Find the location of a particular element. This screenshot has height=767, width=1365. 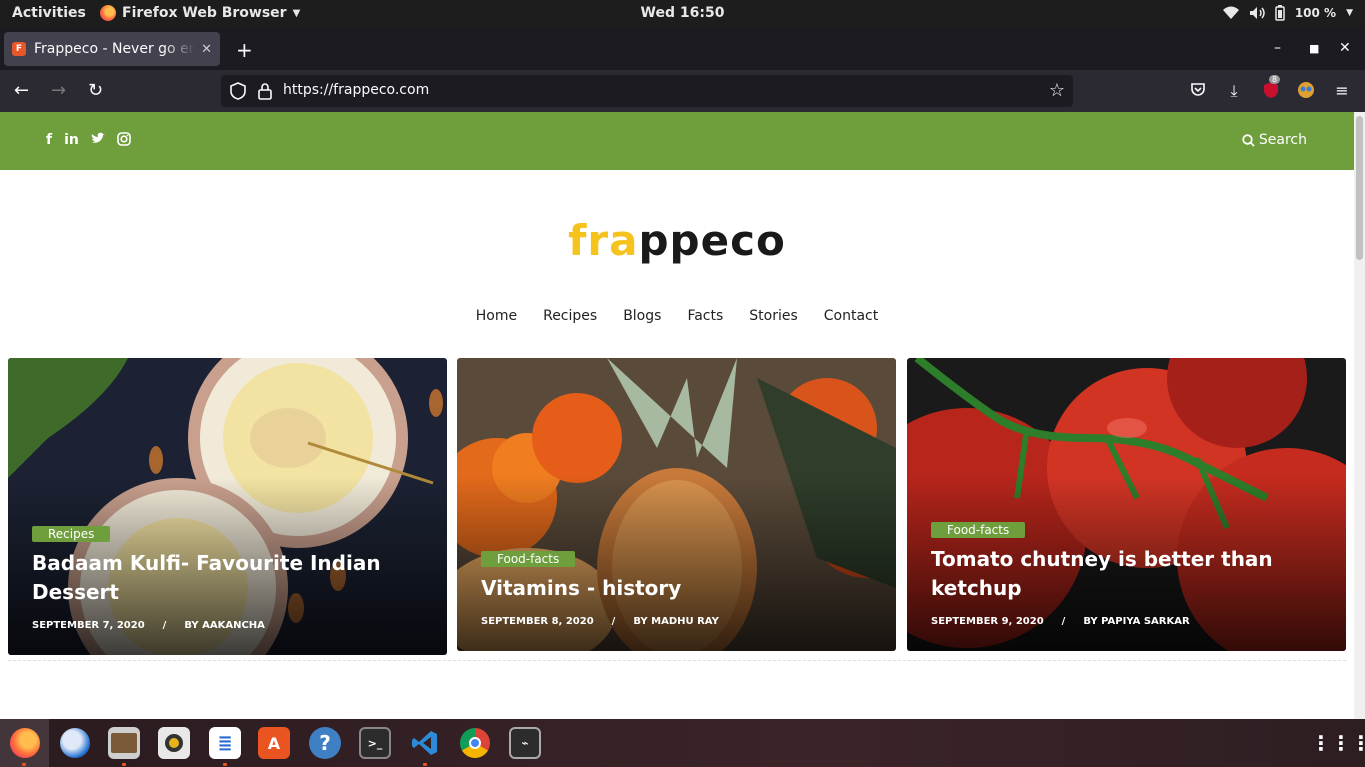

dock-firefox is located at coordinates (24, 743).